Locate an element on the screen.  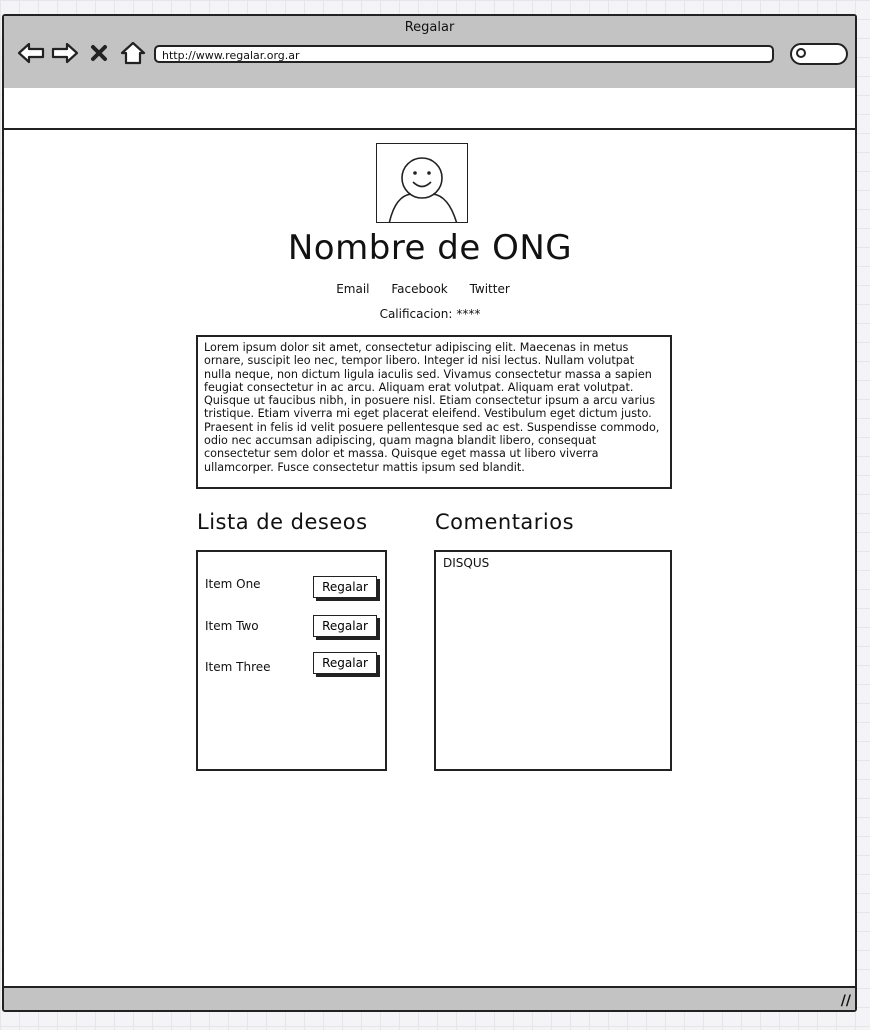
toolbar-strip is located at coordinates (429, 109).